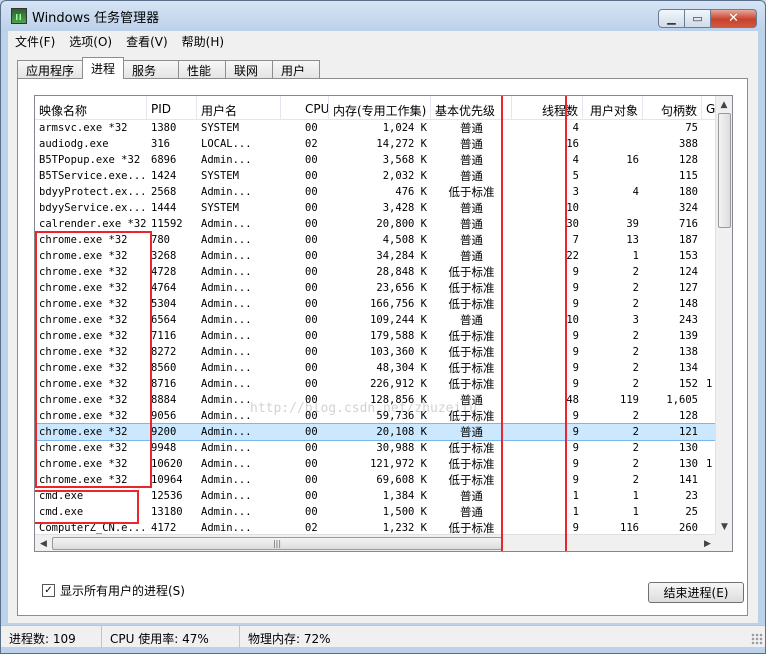 This screenshot has width=766, height=654. I want to click on scroll-left-icon: ◀, so click(43, 543).